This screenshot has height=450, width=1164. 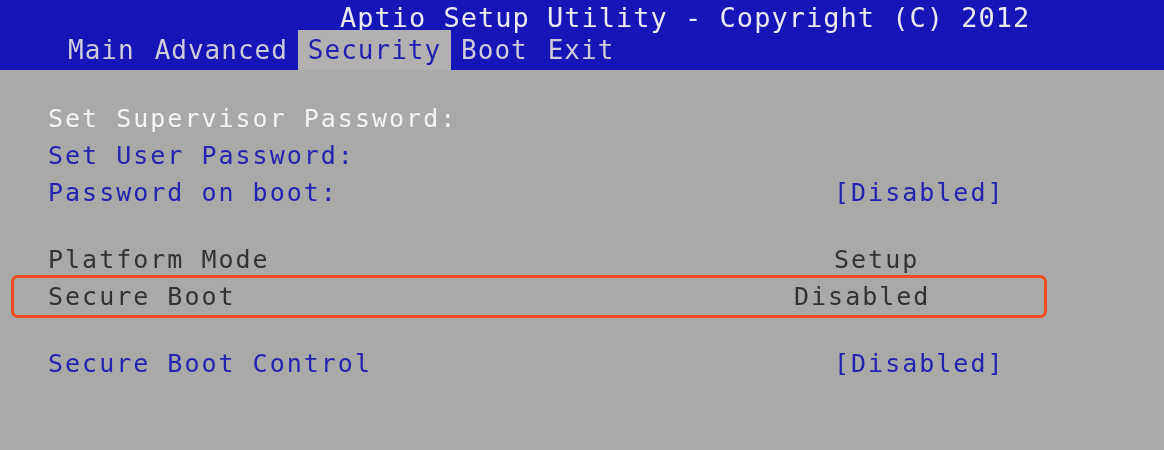 I want to click on menu-tab: Security, so click(x=374, y=50).